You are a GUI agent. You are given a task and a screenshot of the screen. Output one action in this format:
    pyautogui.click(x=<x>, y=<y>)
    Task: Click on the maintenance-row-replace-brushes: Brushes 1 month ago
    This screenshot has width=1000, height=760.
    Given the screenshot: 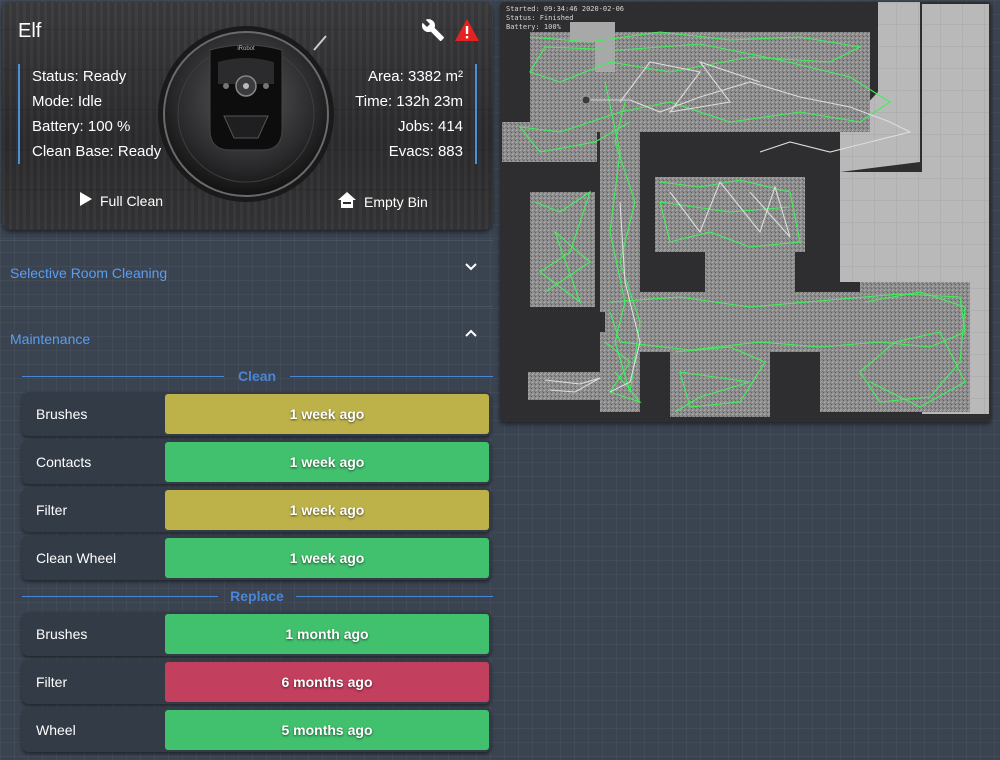 What is the action you would take?
    pyautogui.click(x=256, y=634)
    